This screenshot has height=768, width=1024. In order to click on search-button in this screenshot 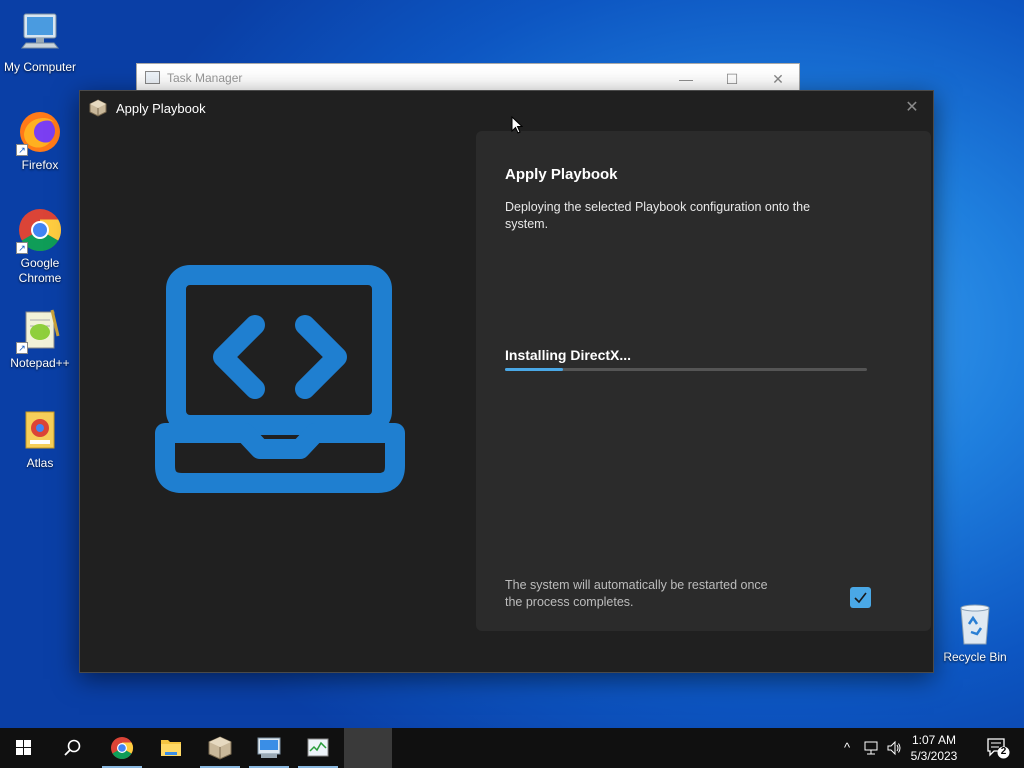, I will do `click(72, 748)`.